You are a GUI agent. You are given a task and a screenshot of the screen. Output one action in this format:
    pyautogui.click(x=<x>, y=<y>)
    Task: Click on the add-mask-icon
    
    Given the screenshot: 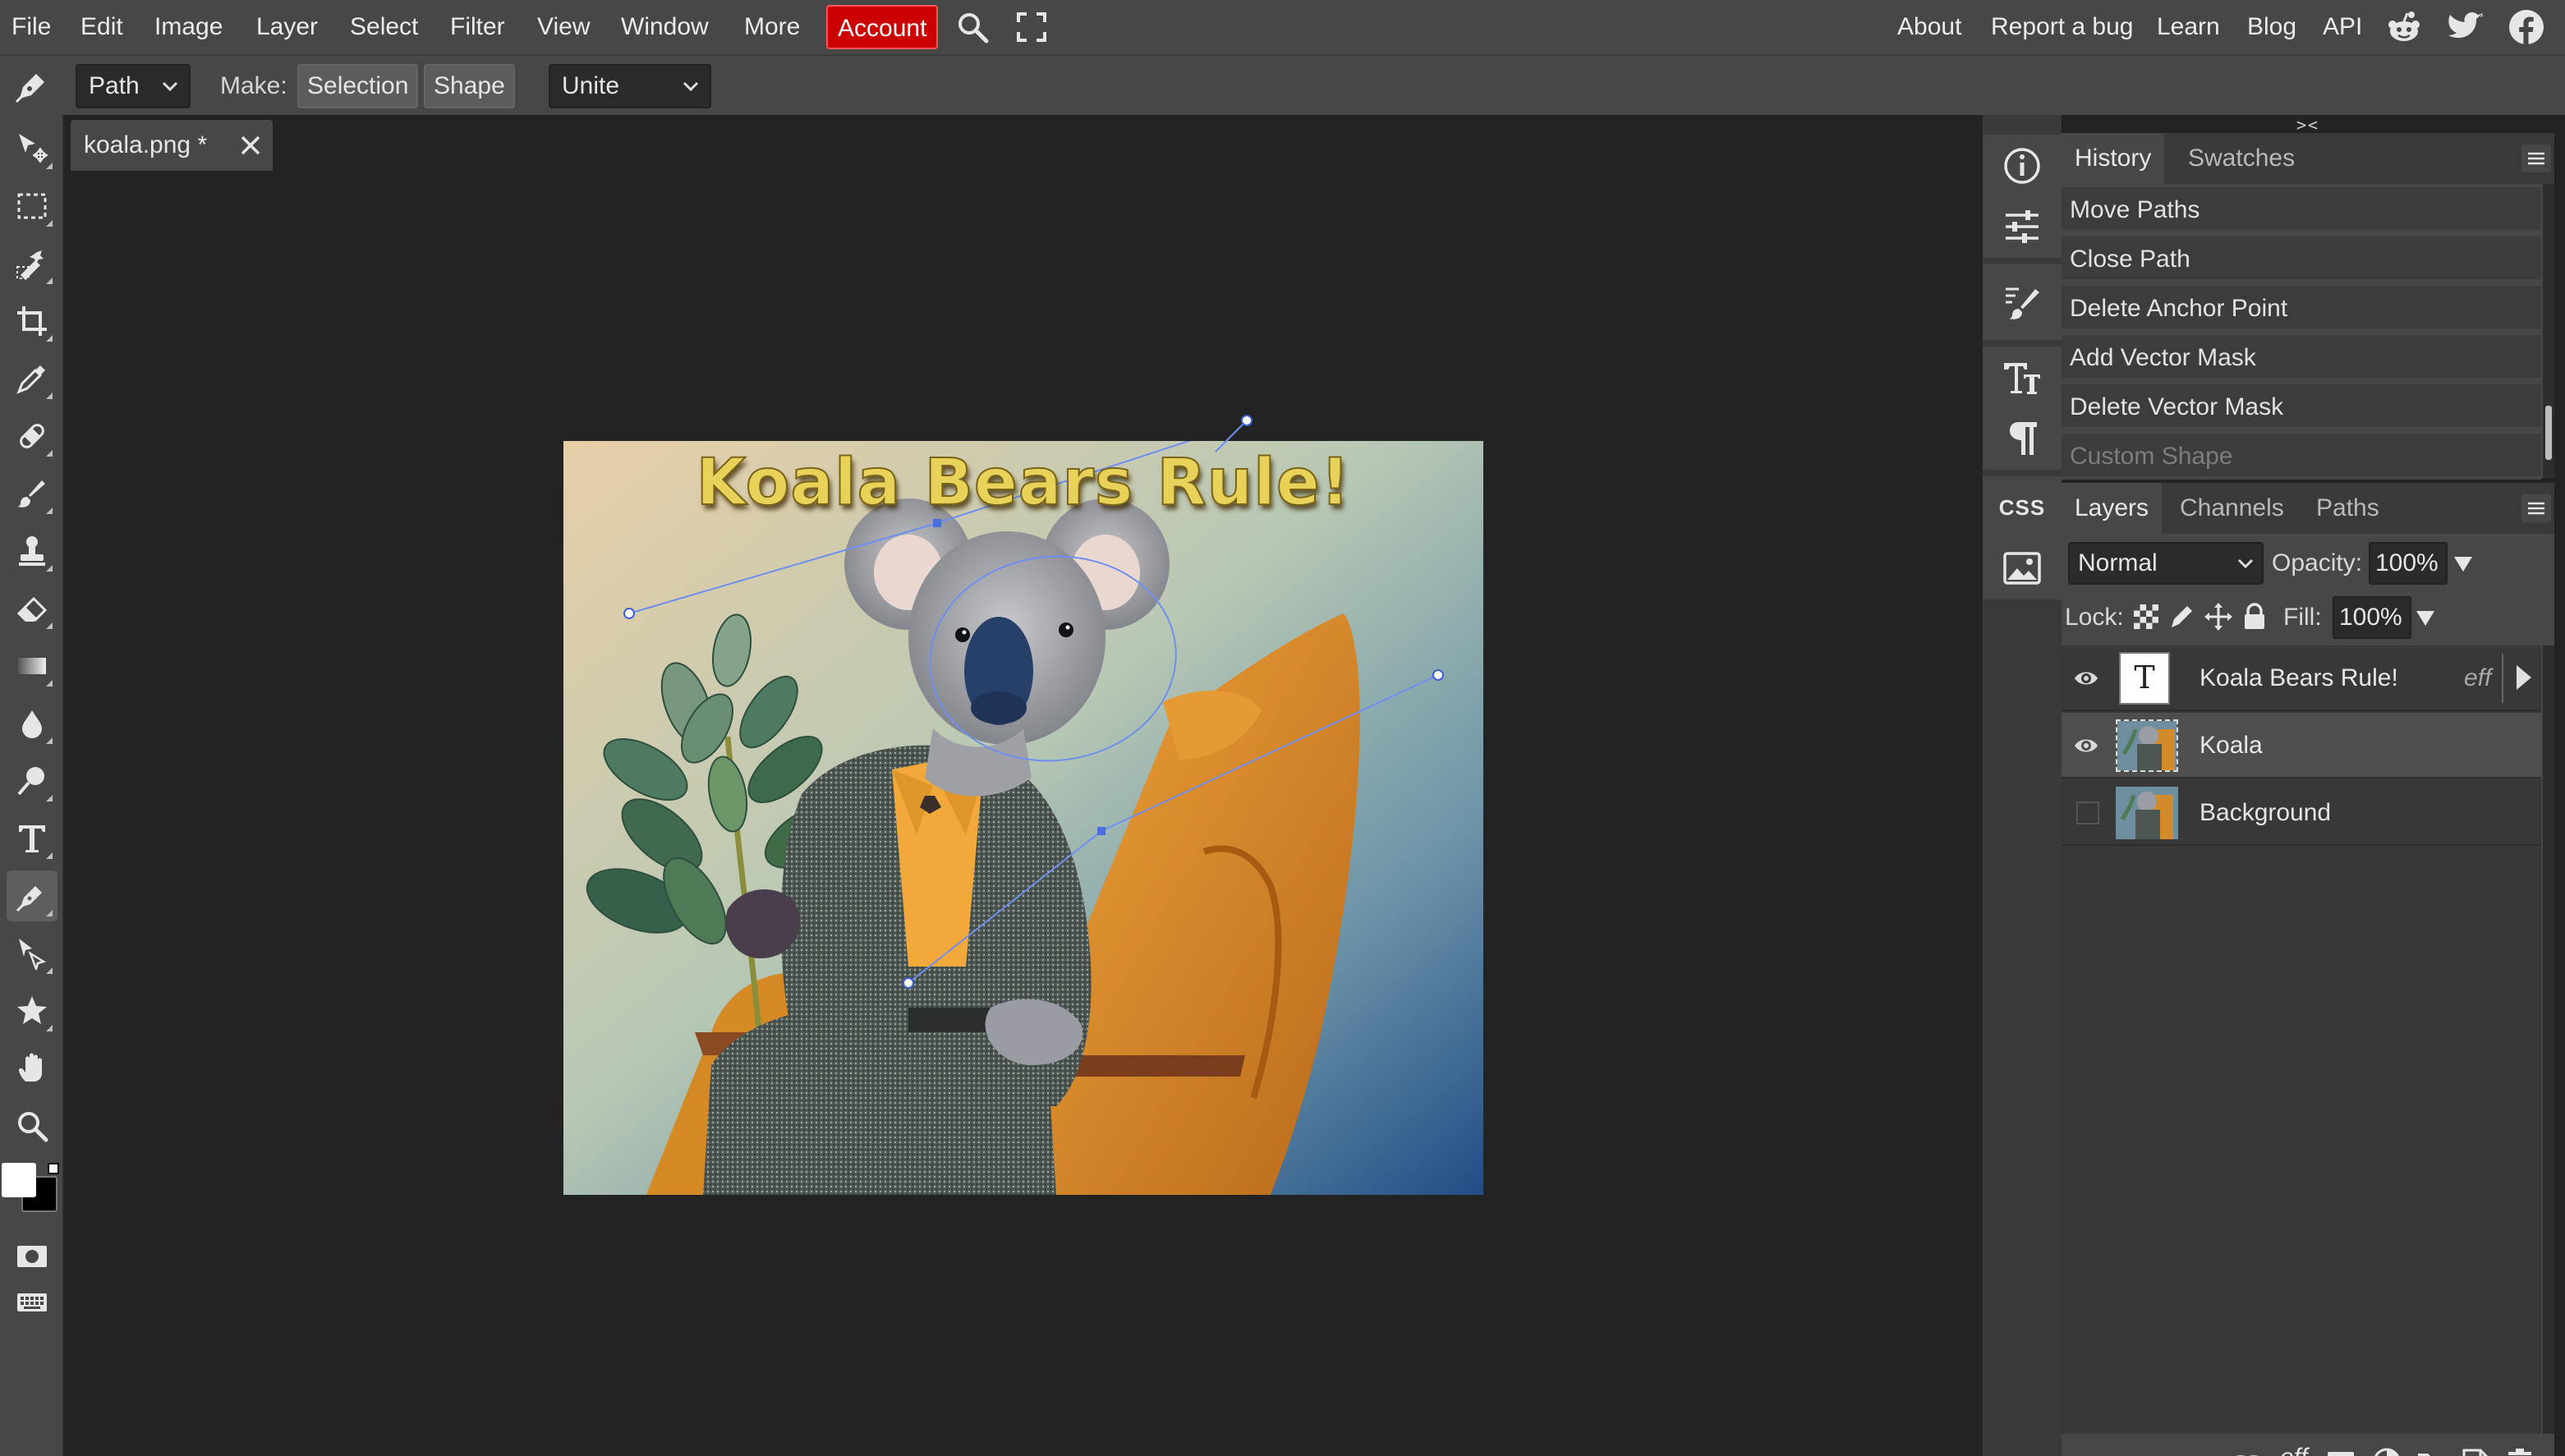 What is the action you would take?
    pyautogui.click(x=2341, y=1451)
    